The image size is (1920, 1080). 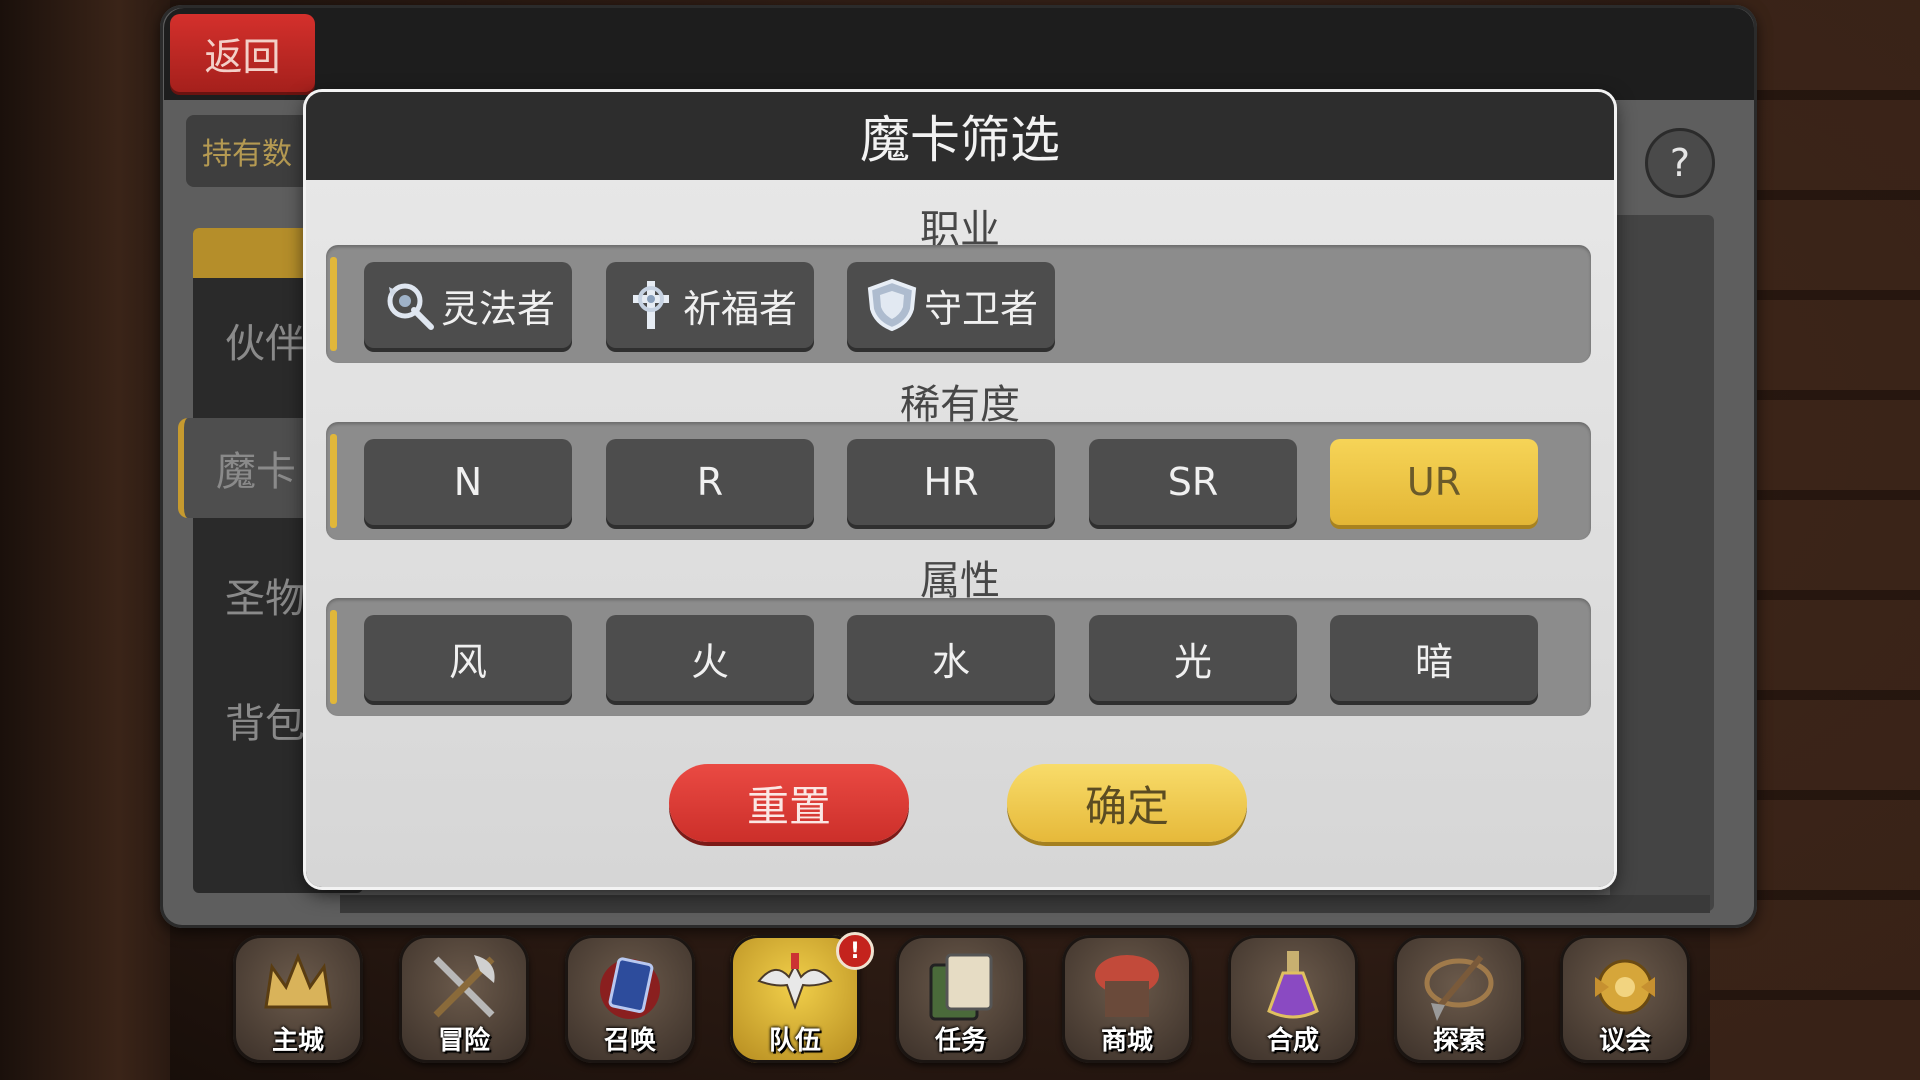 I want to click on class-option-priest: 祈福者, so click(x=710, y=305).